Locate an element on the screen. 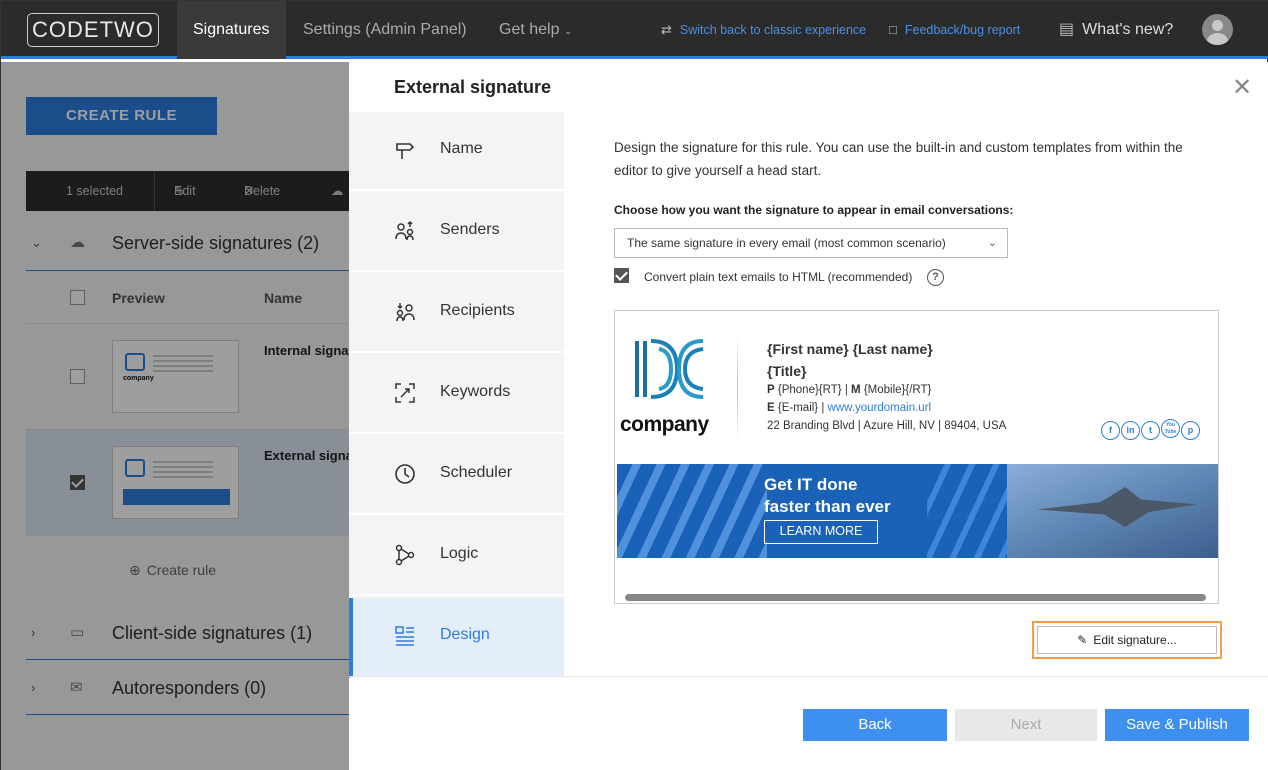 The width and height of the screenshot is (1268, 770). clock-icon is located at coordinates (405, 474).